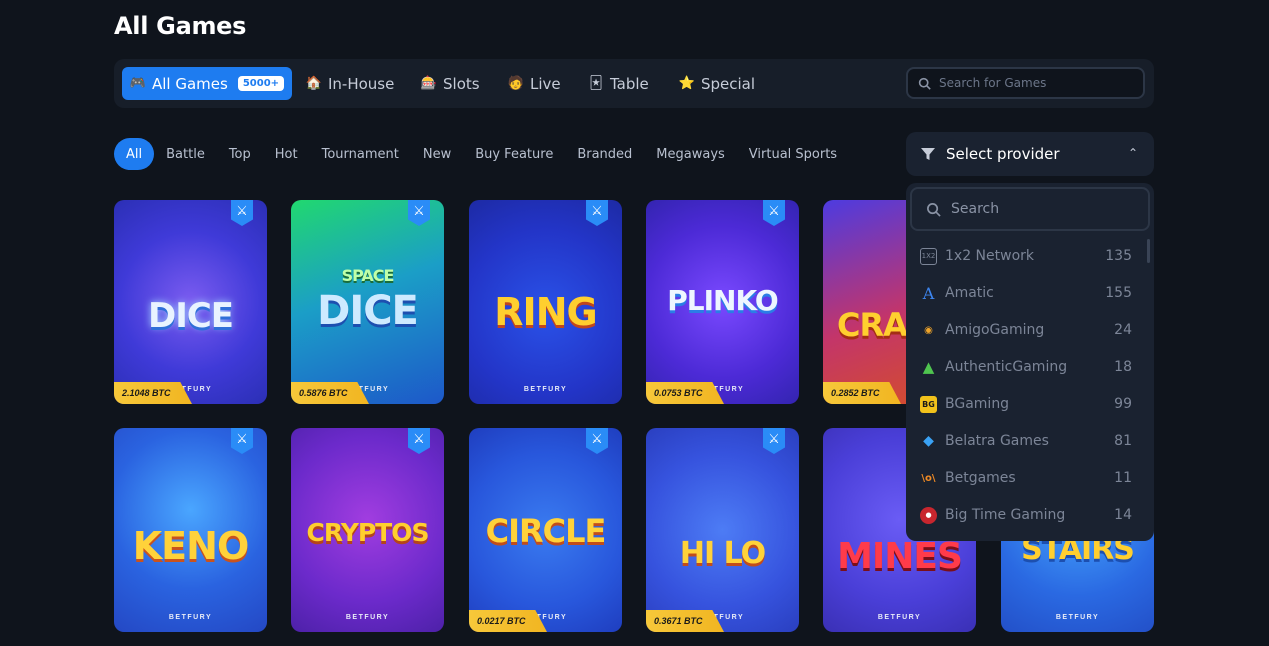 The width and height of the screenshot is (1269, 646). I want to click on amigogaming-icon: ◉, so click(928, 330).